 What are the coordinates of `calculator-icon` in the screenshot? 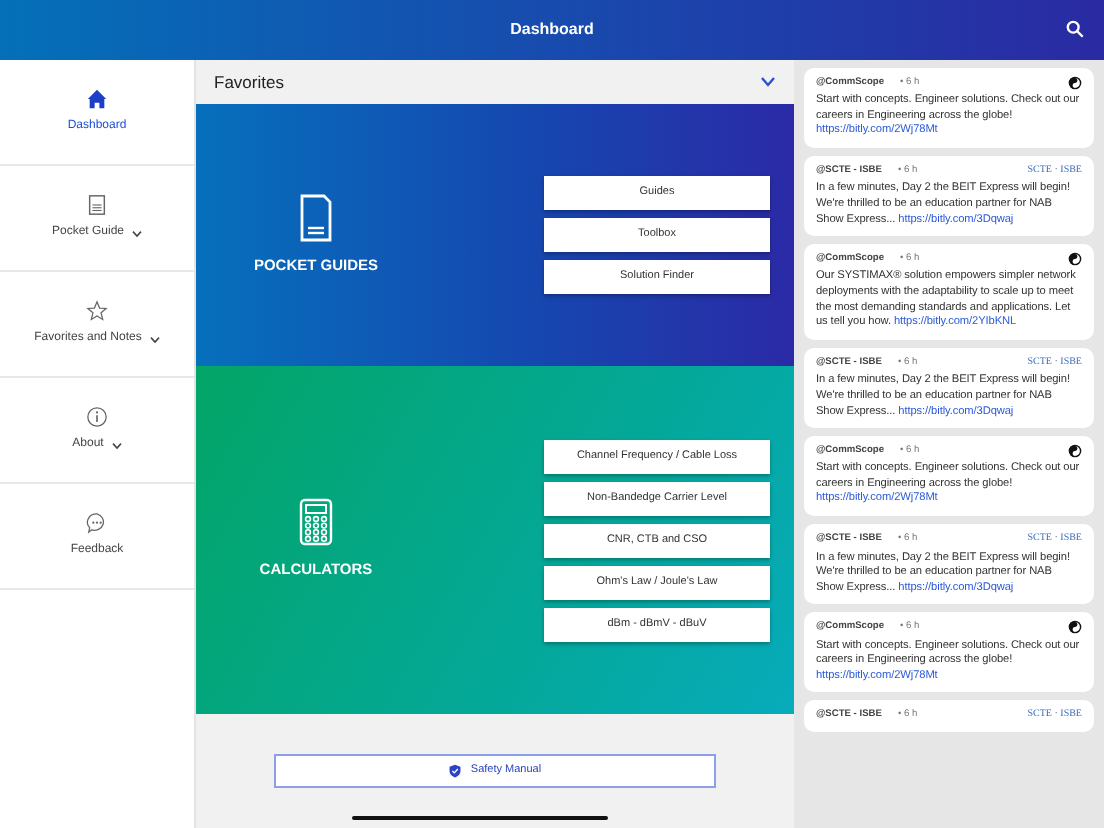 It's located at (316, 522).